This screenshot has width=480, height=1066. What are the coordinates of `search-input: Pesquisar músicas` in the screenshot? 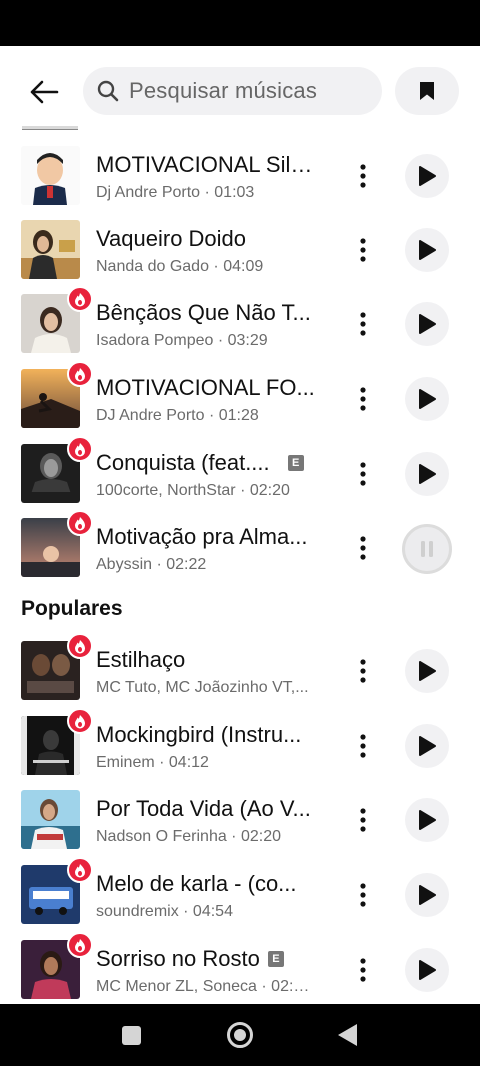 It's located at (232, 91).